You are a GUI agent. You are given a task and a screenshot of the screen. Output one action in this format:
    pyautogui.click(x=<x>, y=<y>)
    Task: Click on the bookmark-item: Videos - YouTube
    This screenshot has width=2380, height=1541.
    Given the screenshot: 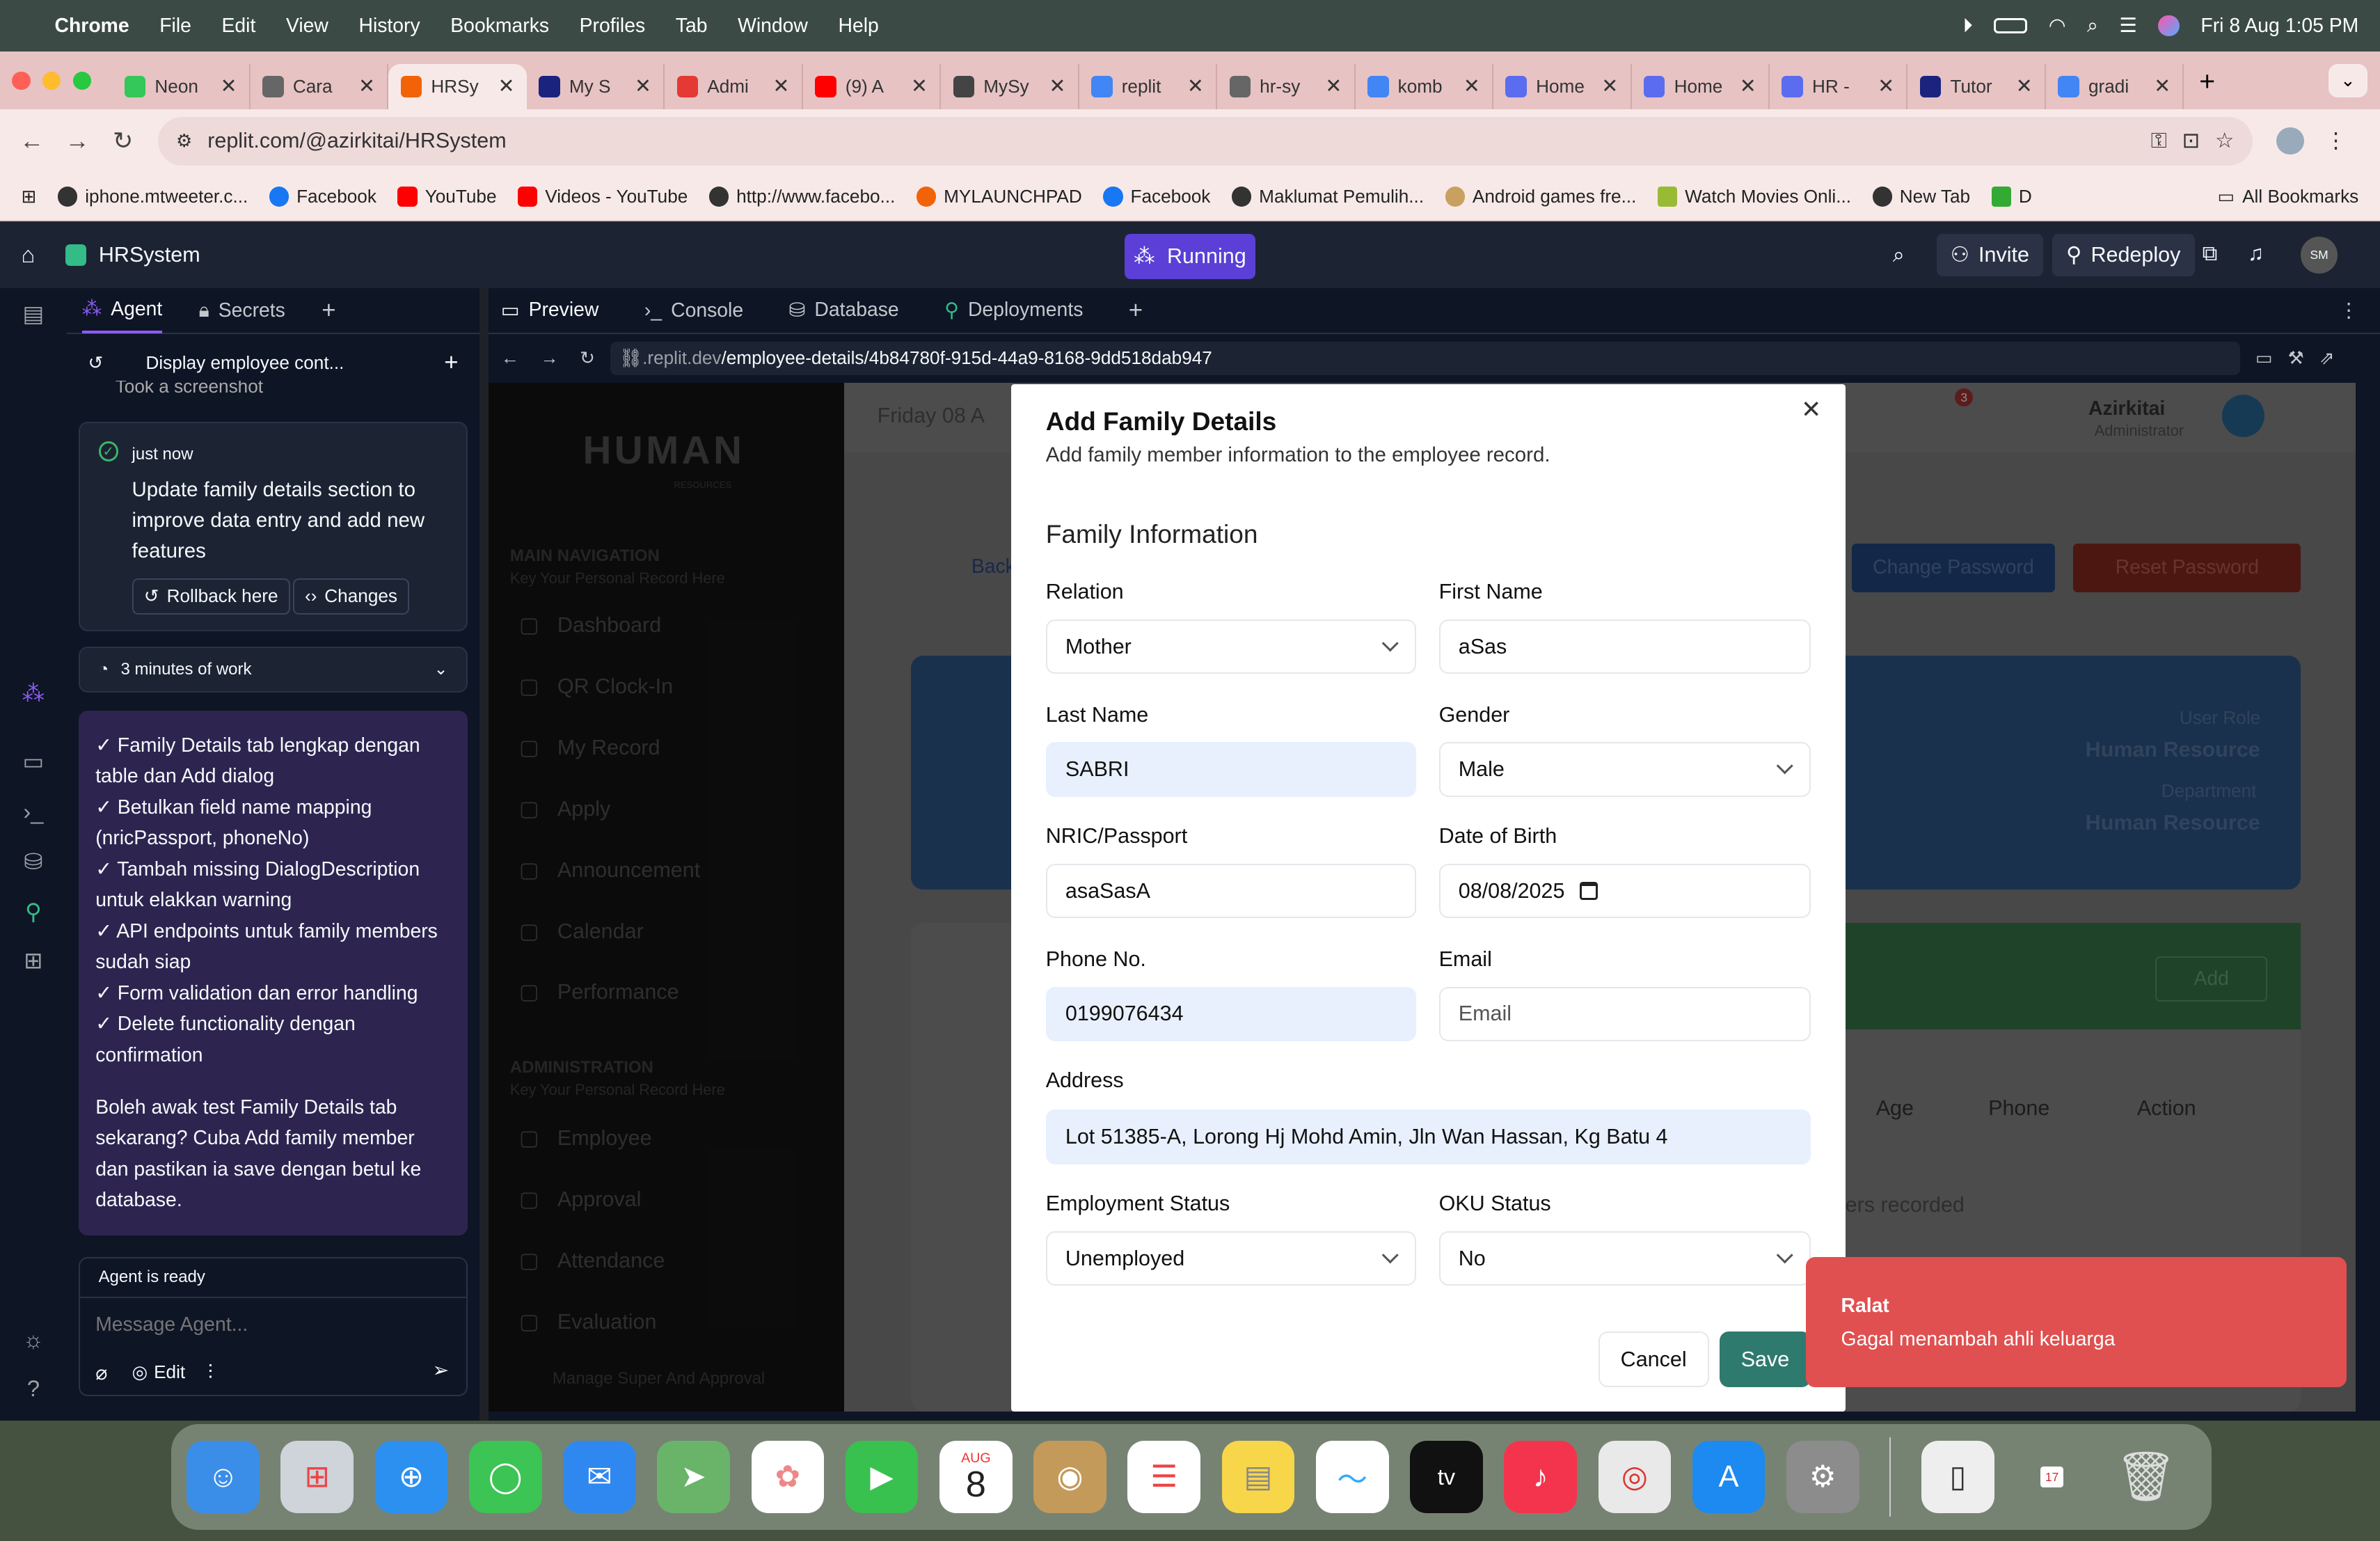 What is the action you would take?
    pyautogui.click(x=603, y=196)
    